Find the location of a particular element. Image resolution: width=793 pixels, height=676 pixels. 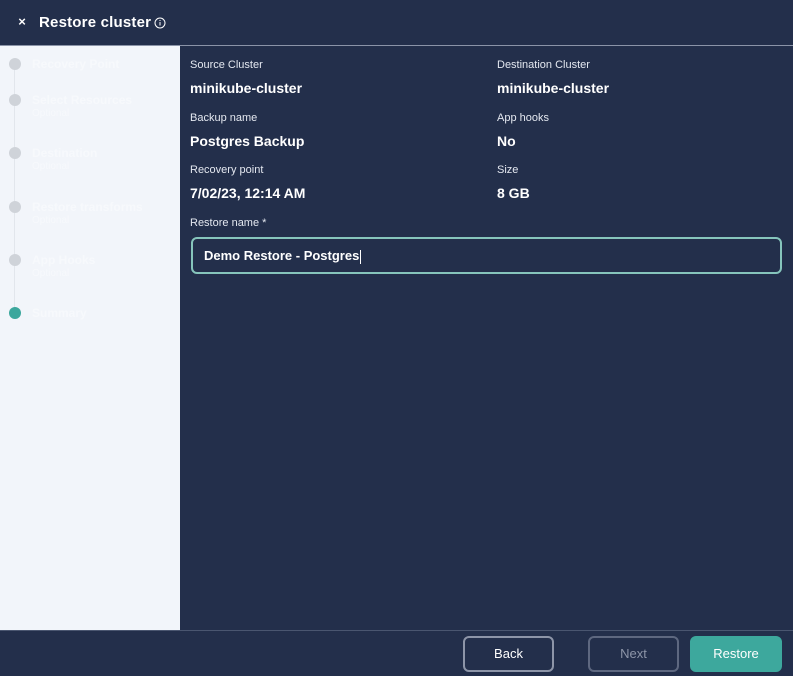

step-label: Destination is located at coordinates (65, 153).